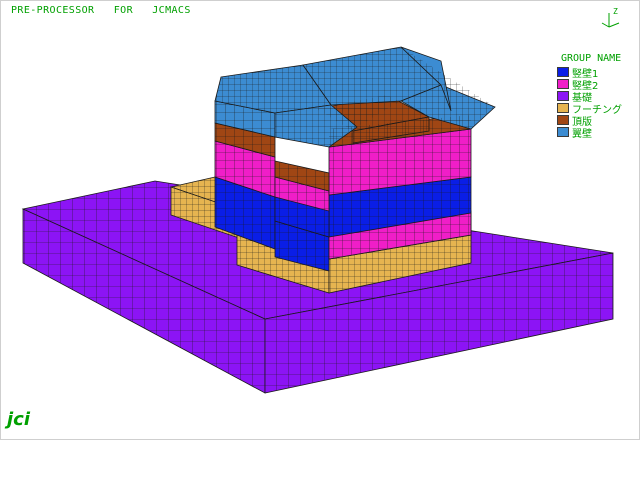 The image size is (640, 504). Describe the element at coordinates (591, 58) in the screenshot. I see `legend-title: GROUP NAME` at that location.